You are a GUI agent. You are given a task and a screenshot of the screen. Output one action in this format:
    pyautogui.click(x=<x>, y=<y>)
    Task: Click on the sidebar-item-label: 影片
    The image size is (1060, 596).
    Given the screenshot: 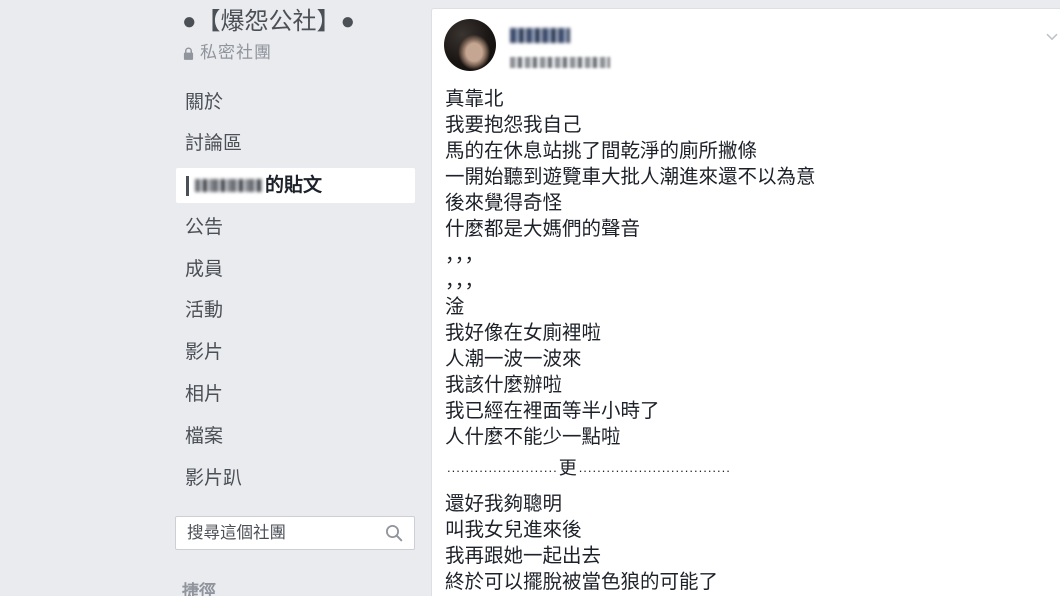 What is the action you would take?
    pyautogui.click(x=204, y=353)
    